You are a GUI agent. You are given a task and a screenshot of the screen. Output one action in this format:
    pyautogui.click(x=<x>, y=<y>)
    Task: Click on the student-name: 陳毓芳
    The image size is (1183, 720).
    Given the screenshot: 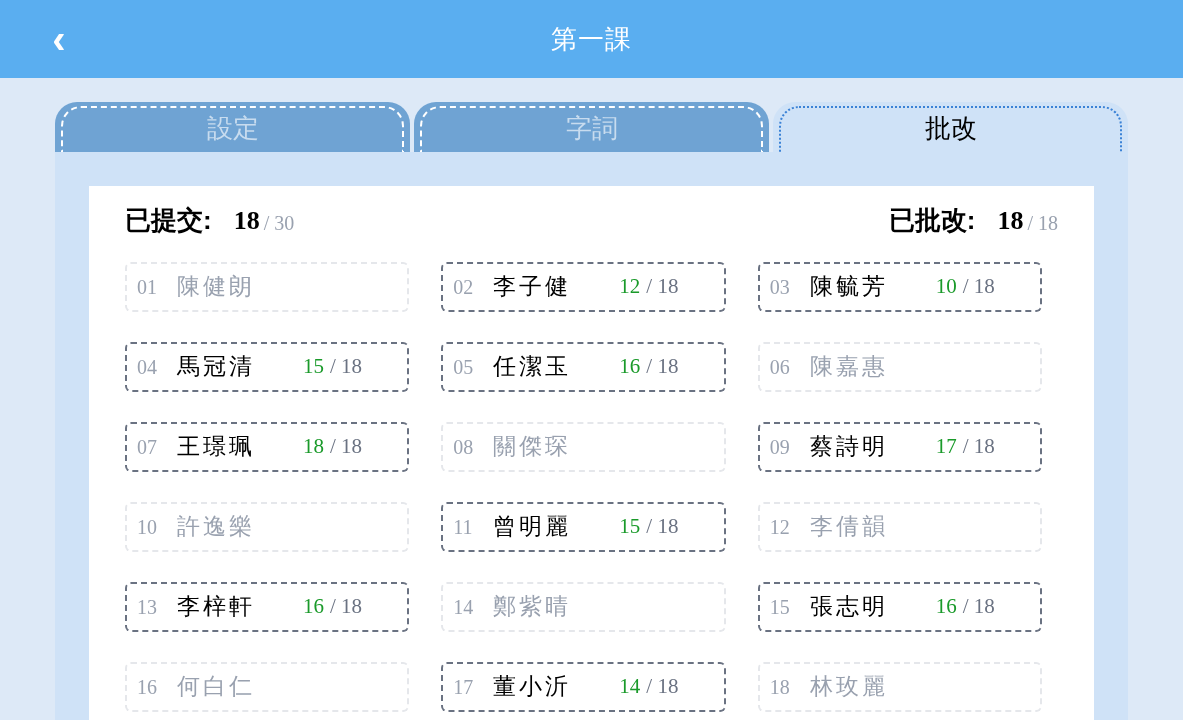 What is the action you would take?
    pyautogui.click(x=849, y=286)
    